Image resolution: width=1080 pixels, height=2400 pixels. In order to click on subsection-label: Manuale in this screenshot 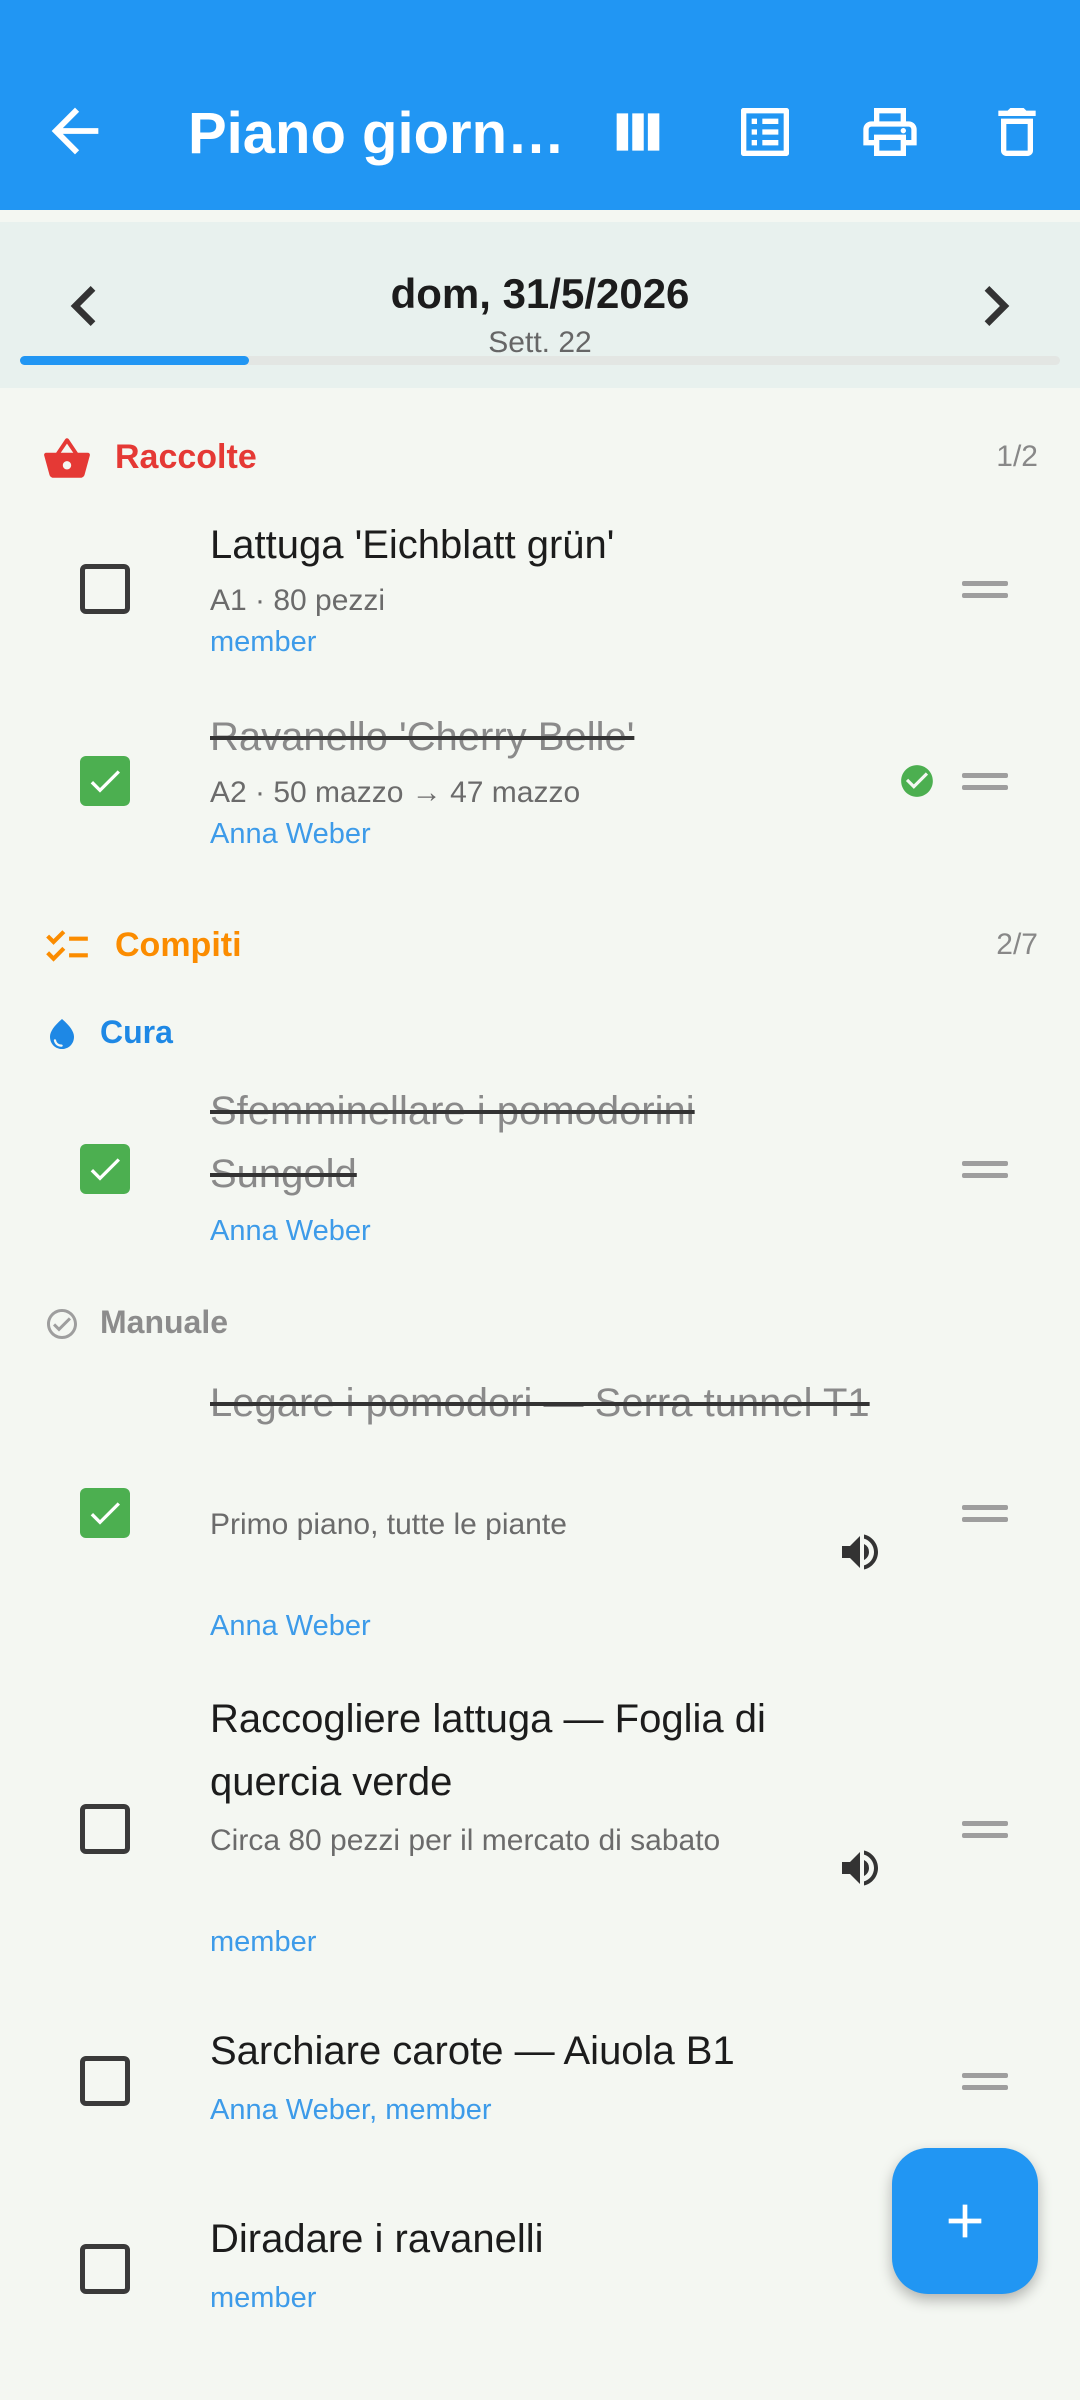, I will do `click(164, 1322)`.